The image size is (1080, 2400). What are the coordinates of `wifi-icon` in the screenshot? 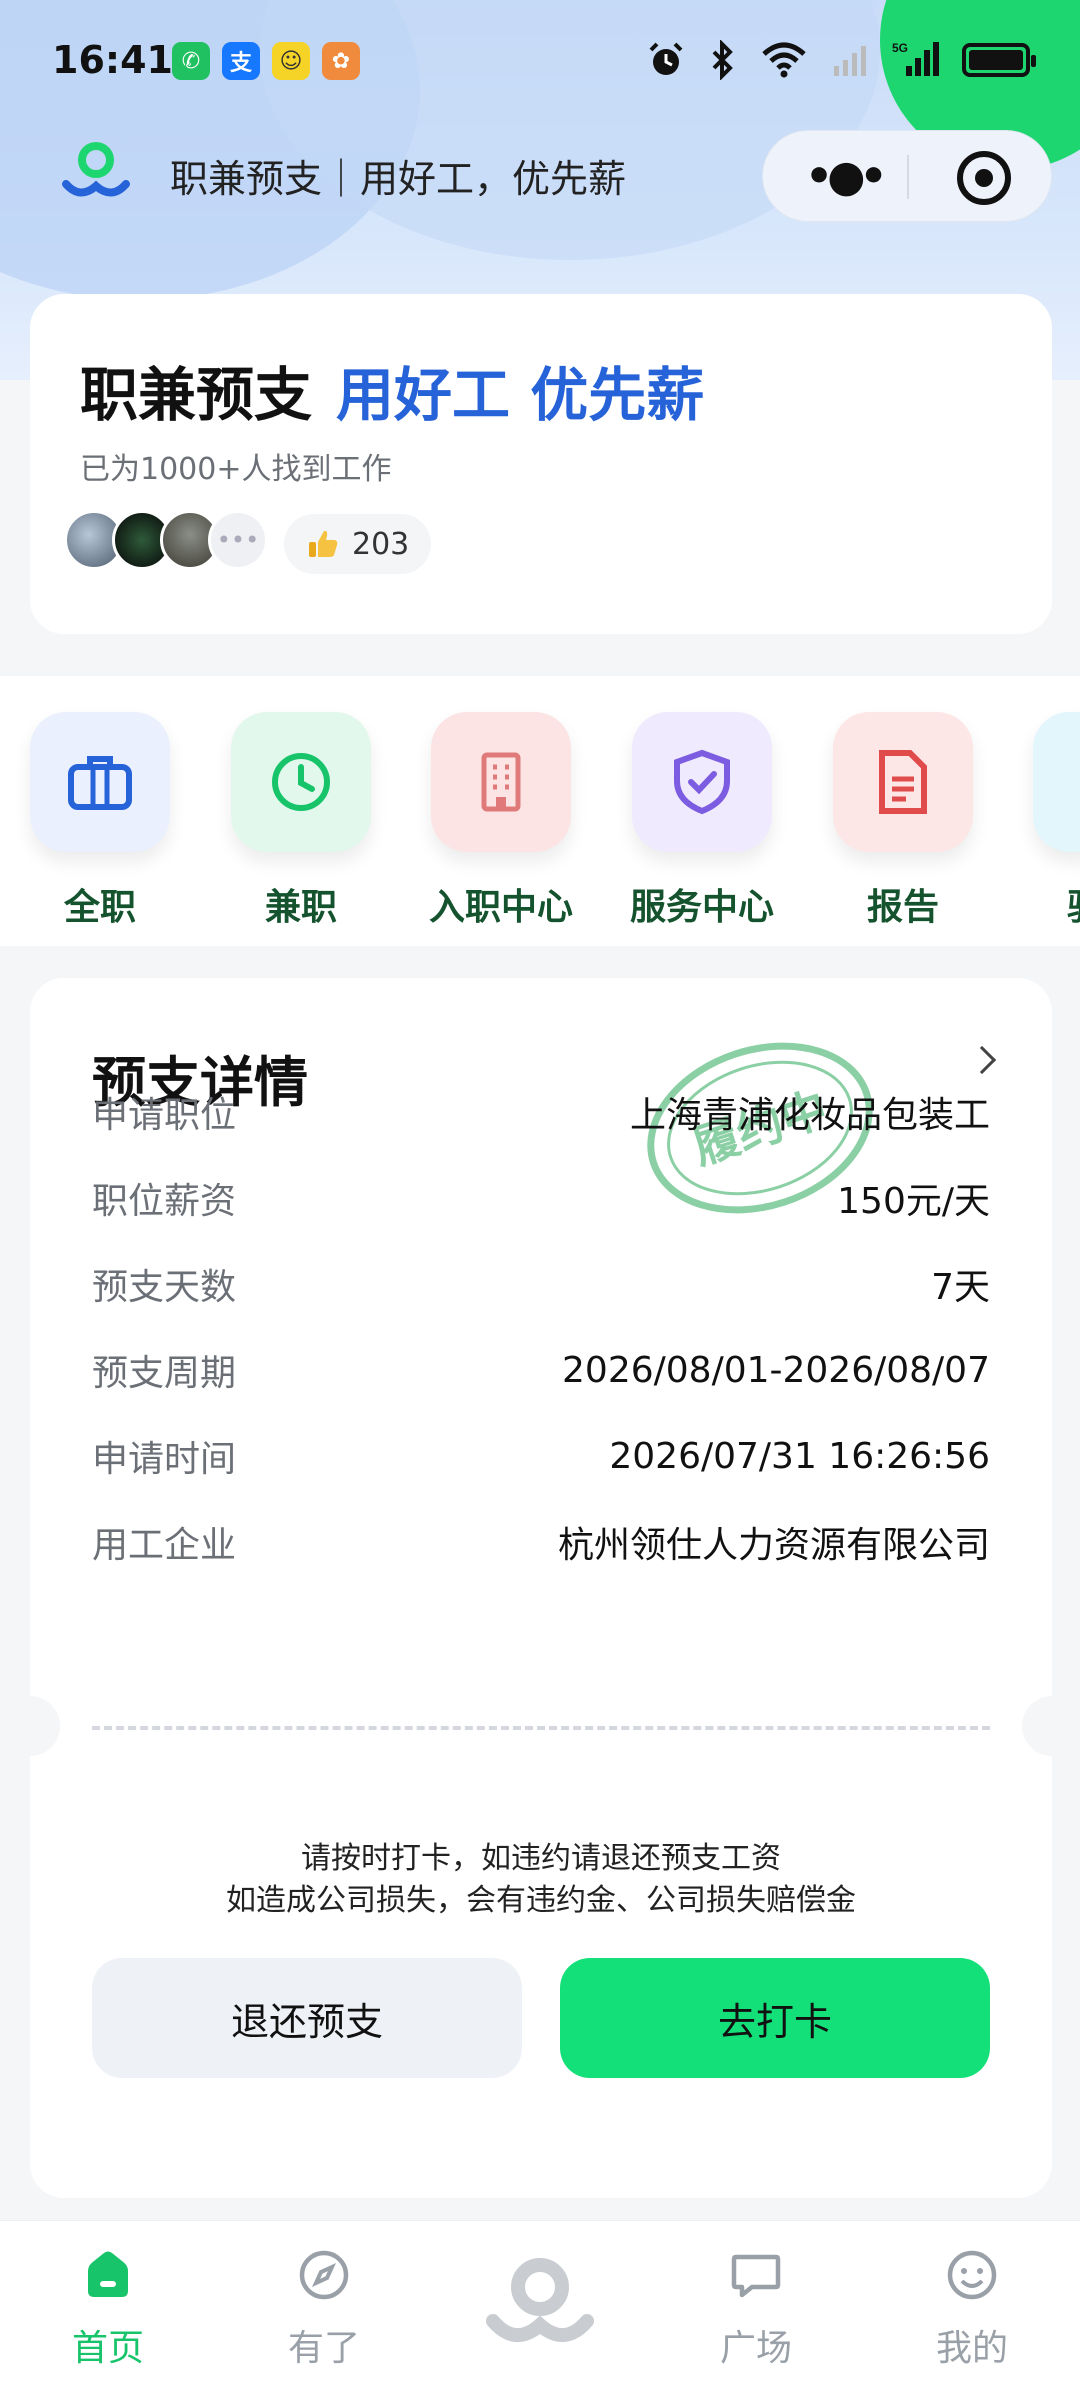 It's located at (784, 60).